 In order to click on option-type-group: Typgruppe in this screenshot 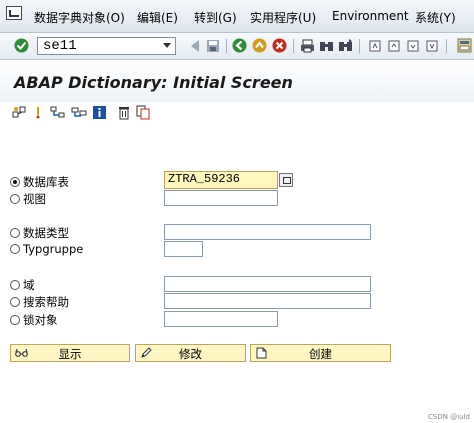, I will do `click(46, 249)`.